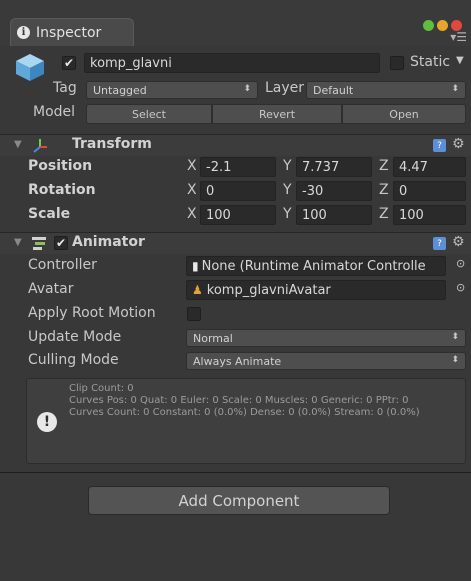 This screenshot has height=581, width=471. What do you see at coordinates (326, 361) in the screenshot?
I see `culling-mode-dropdown: Always Animate ⬍` at bounding box center [326, 361].